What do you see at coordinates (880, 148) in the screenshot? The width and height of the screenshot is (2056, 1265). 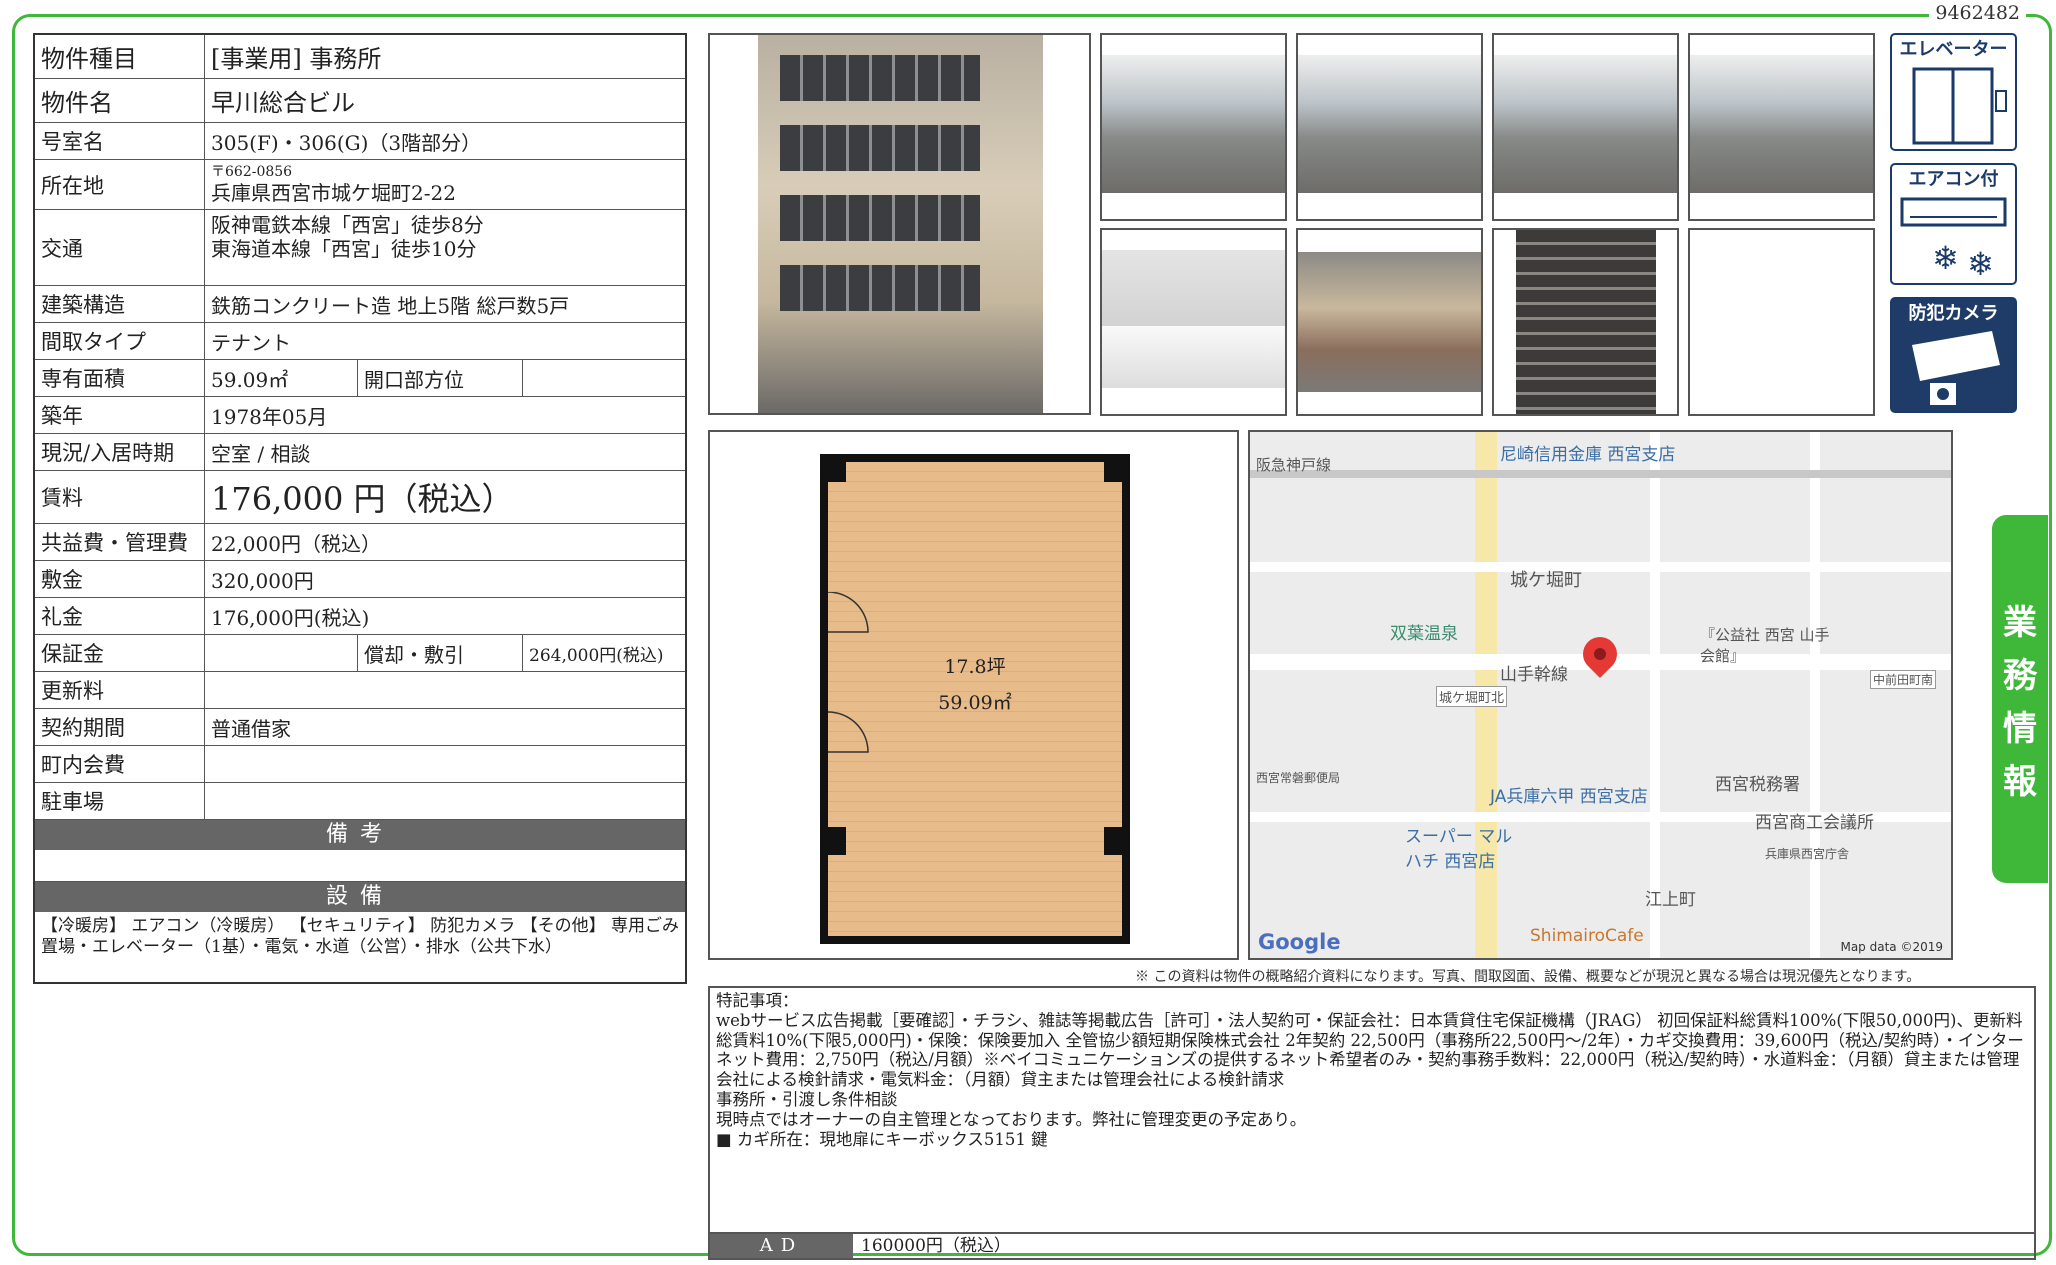 I see `building-window-row` at bounding box center [880, 148].